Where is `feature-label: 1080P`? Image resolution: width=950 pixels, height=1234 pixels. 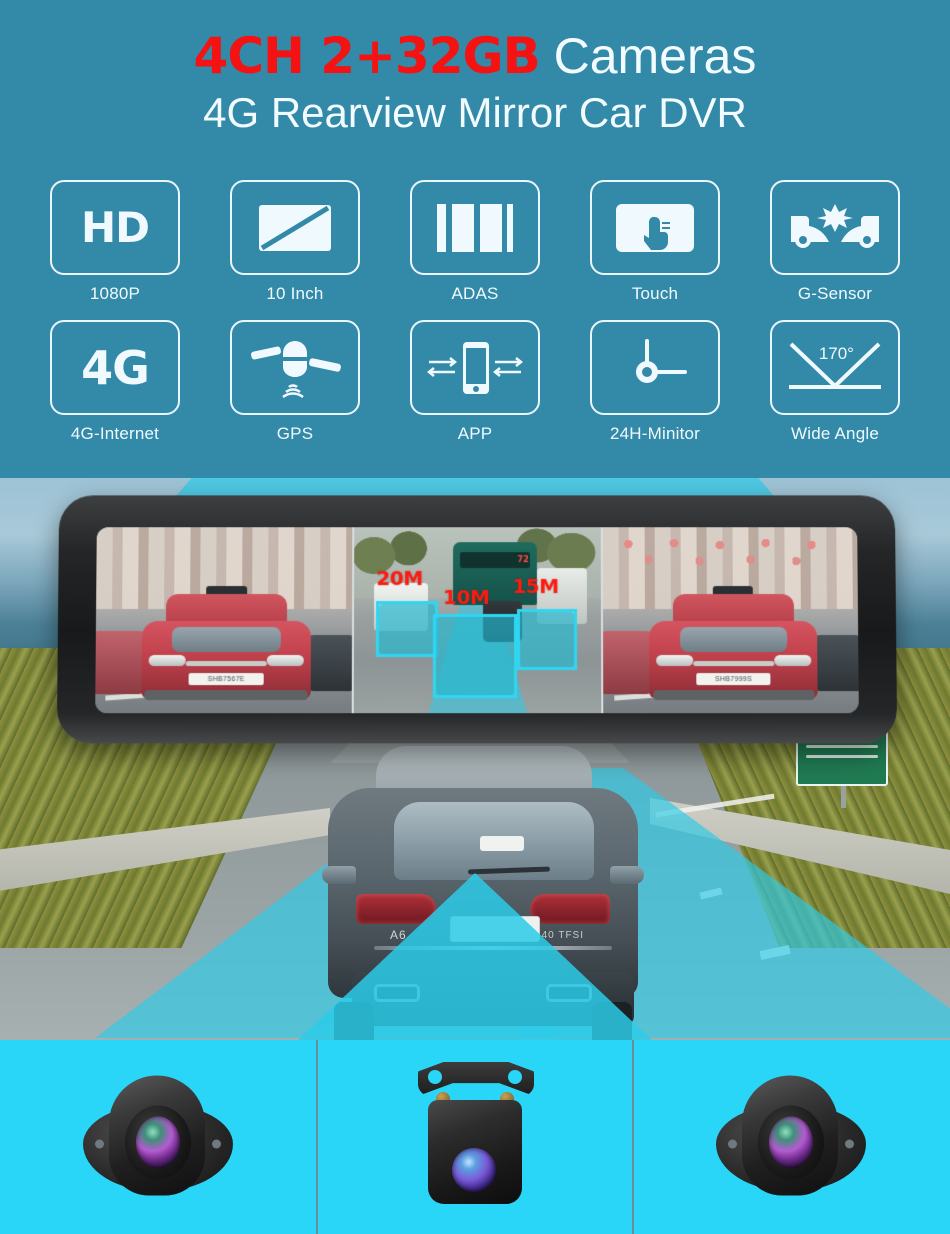
feature-label: 1080P is located at coordinates (115, 293).